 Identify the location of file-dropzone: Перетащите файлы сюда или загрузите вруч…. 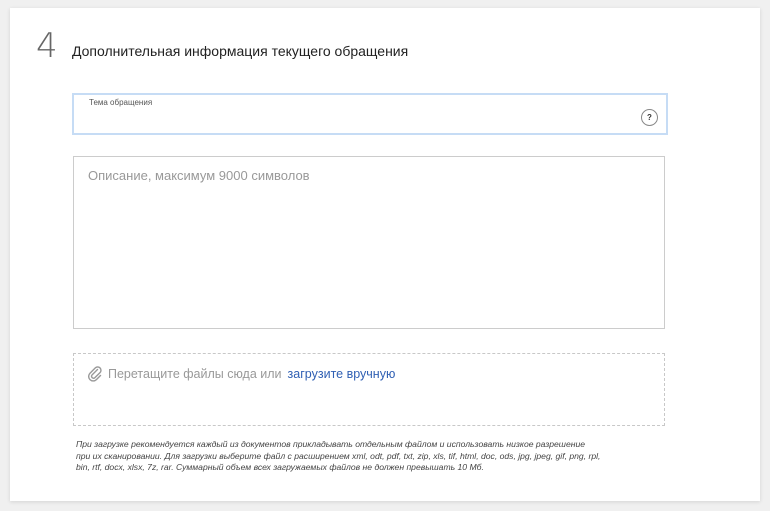
(369, 389).